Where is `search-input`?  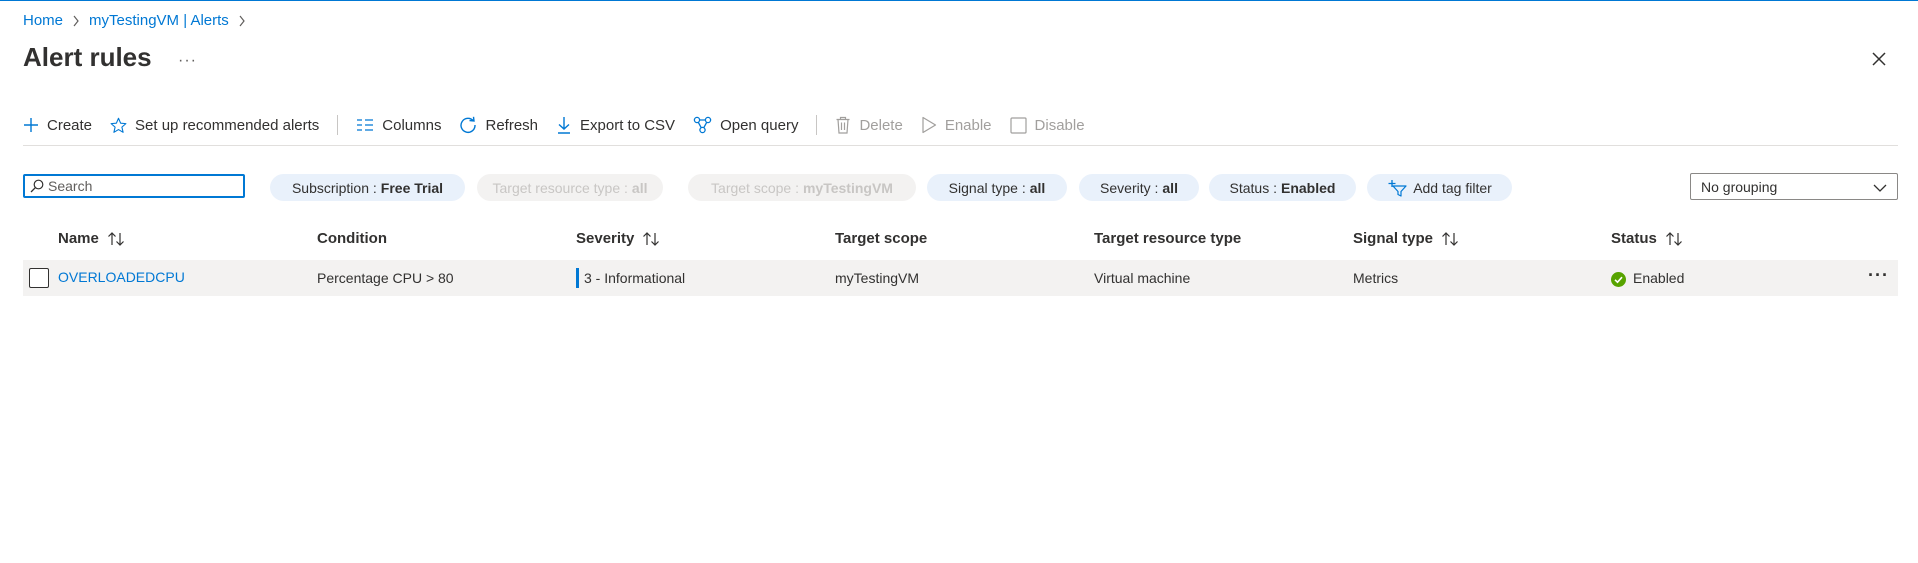
search-input is located at coordinates (138, 186).